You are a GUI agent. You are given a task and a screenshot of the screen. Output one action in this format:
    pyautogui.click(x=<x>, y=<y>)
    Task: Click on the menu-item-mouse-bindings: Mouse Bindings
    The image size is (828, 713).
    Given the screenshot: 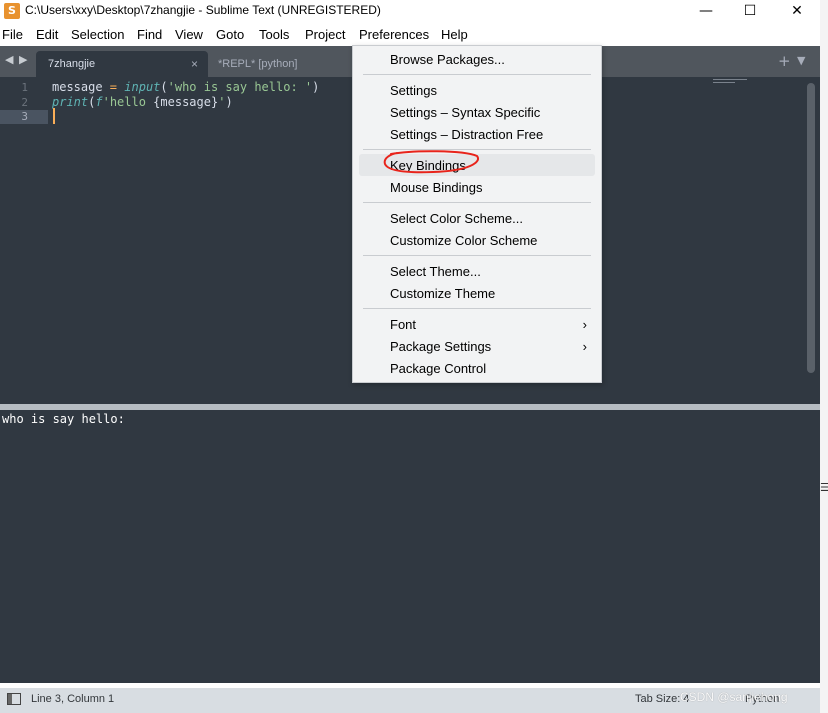 What is the action you would take?
    pyautogui.click(x=436, y=187)
    